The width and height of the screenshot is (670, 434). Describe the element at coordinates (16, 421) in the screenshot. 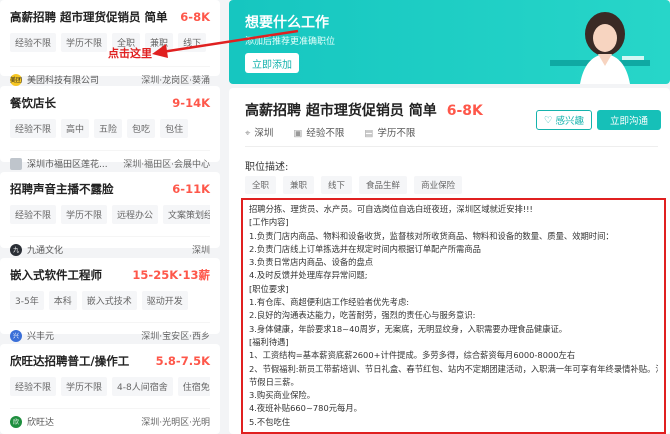

I see `company-logo-icon: 欣` at that location.